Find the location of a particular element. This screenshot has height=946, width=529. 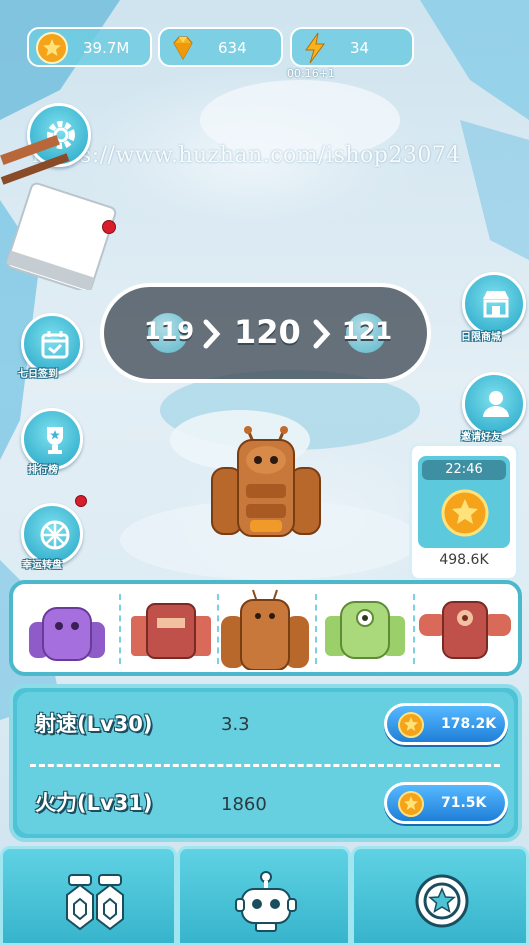

sled-card-decoration is located at coordinates (58, 212).